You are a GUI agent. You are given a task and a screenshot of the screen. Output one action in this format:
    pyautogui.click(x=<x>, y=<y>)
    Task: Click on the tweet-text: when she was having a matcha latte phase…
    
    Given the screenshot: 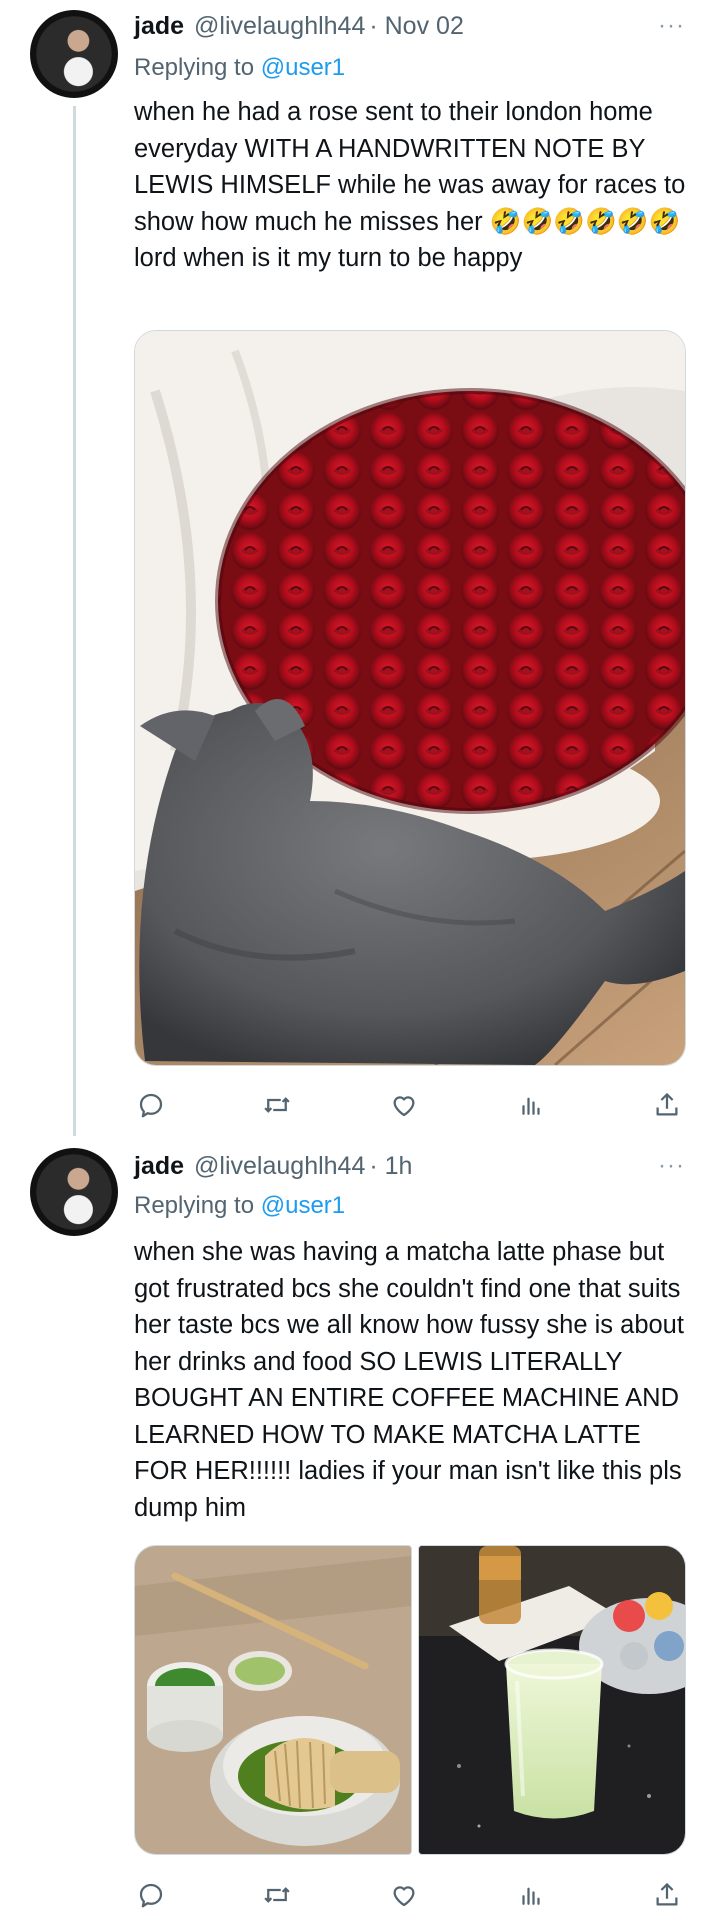 What is the action you would take?
    pyautogui.click(x=413, y=1380)
    